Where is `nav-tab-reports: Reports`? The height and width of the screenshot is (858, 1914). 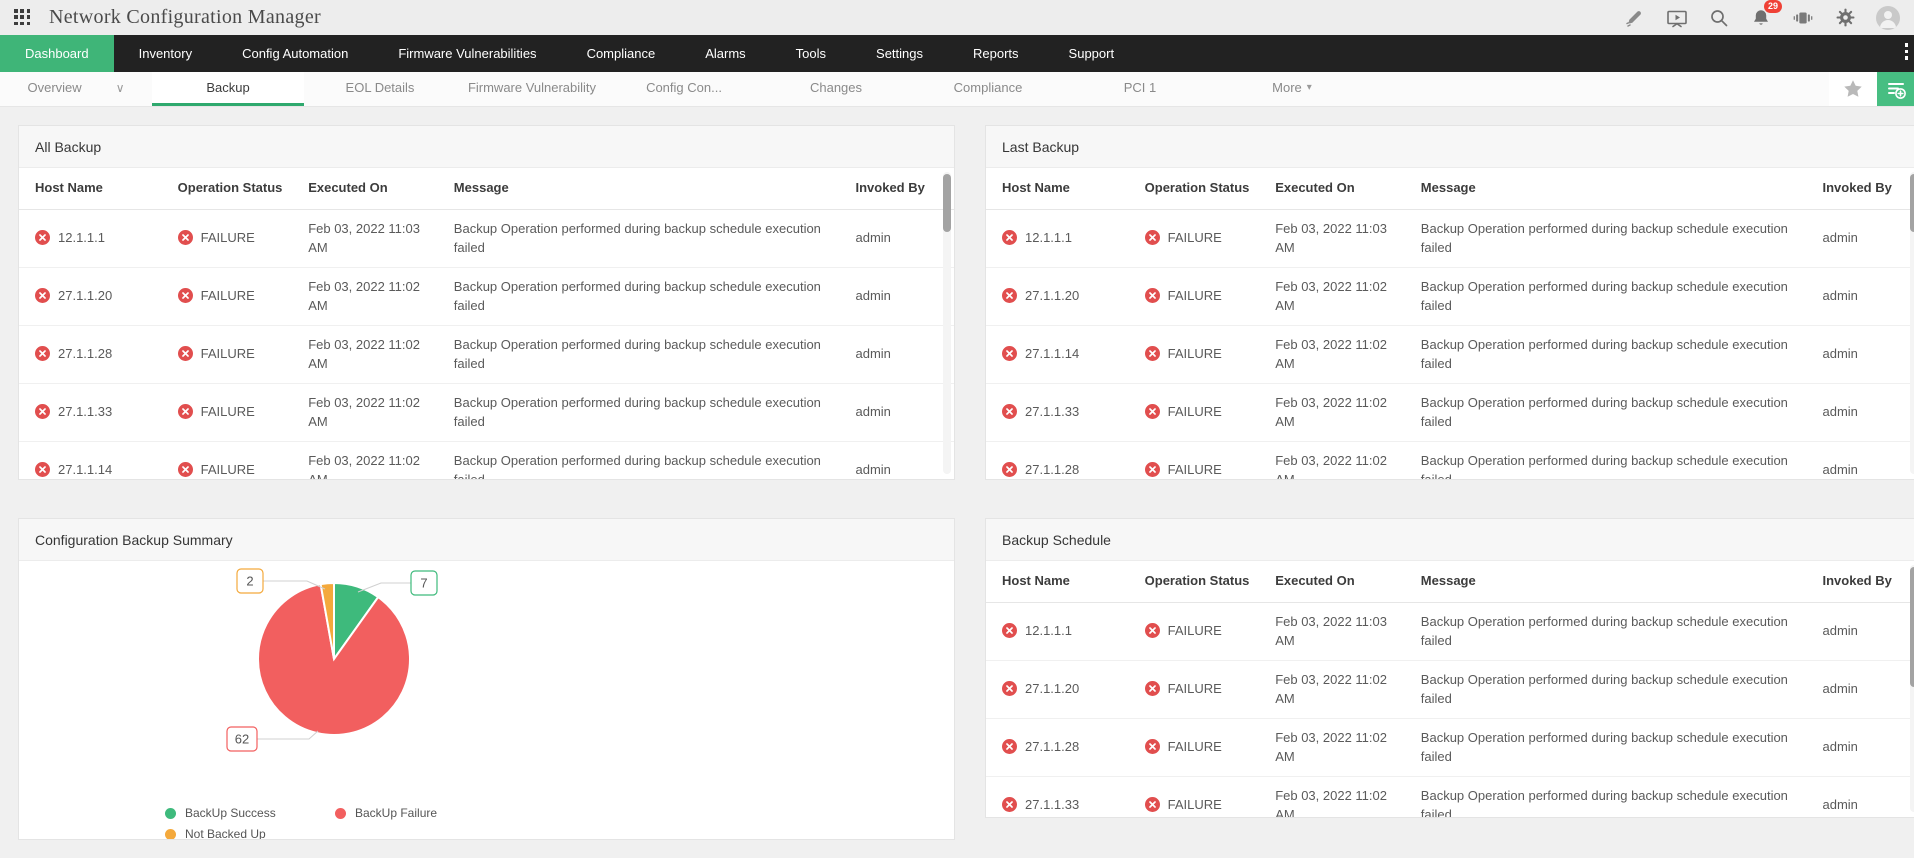
nav-tab-reports: Reports is located at coordinates (996, 53).